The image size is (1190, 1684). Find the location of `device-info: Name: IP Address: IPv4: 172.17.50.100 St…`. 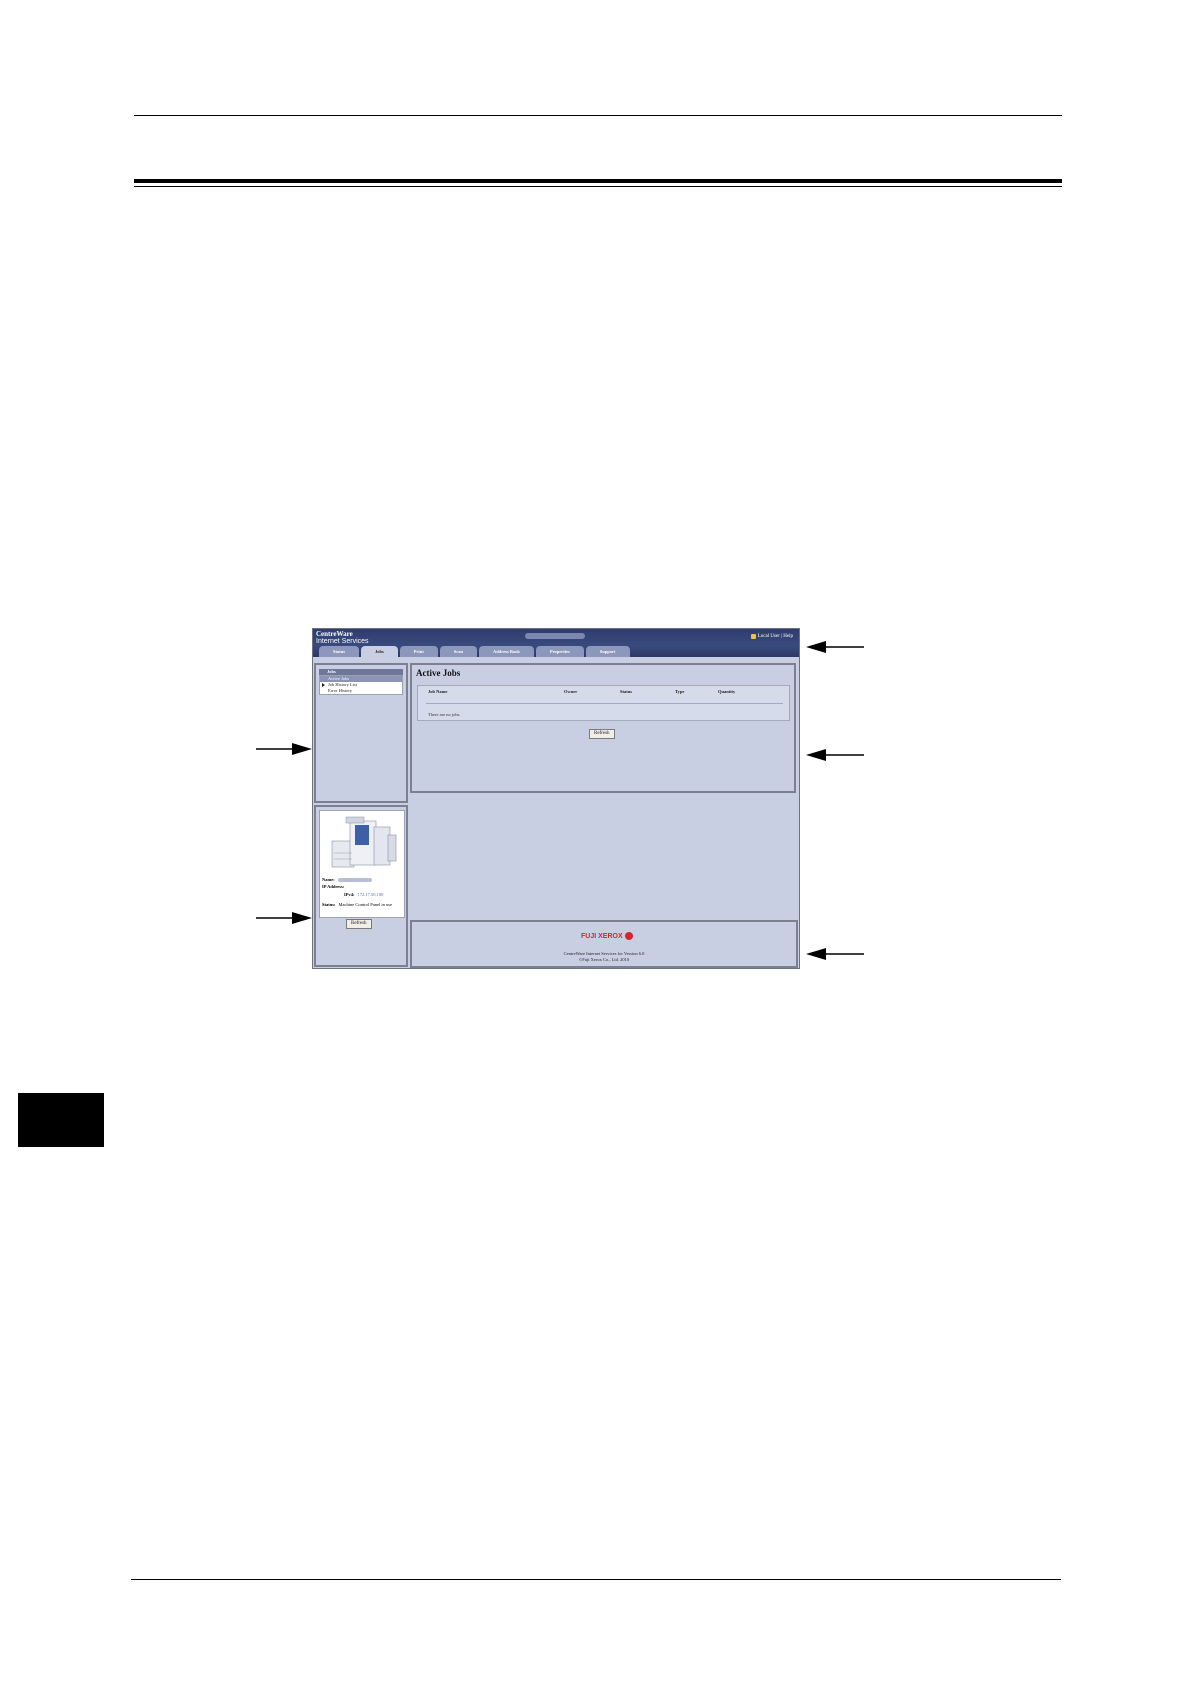

device-info: Name: IP Address: IPv4: 172.17.50.100 St… is located at coordinates (362, 864).